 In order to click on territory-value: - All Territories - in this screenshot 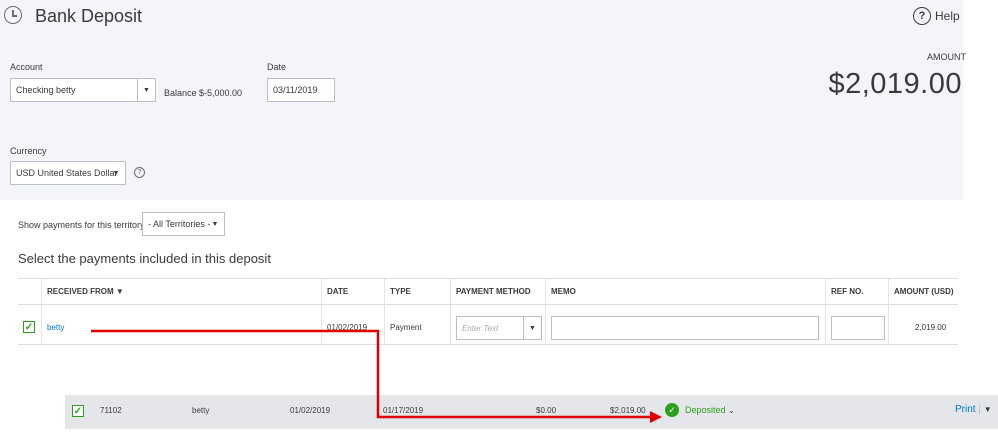, I will do `click(179, 224)`.